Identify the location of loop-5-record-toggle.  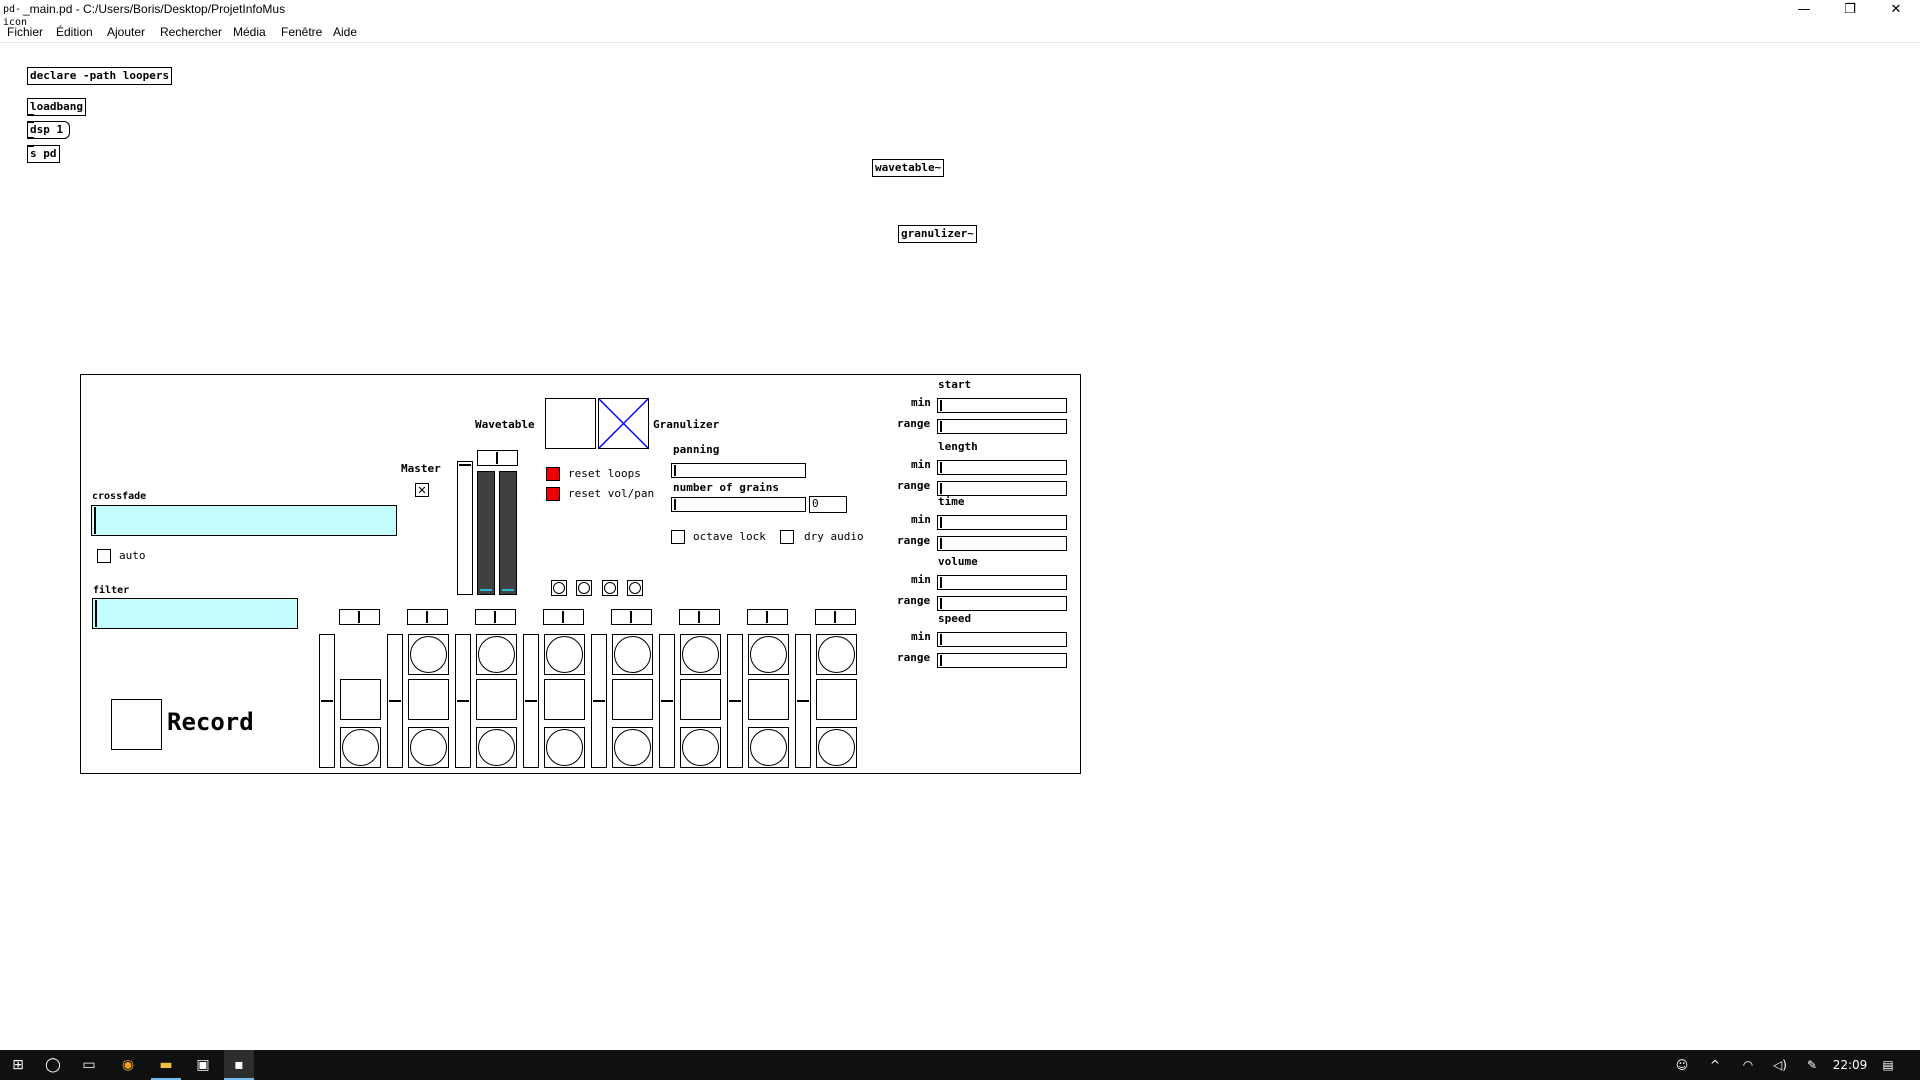
(632, 699).